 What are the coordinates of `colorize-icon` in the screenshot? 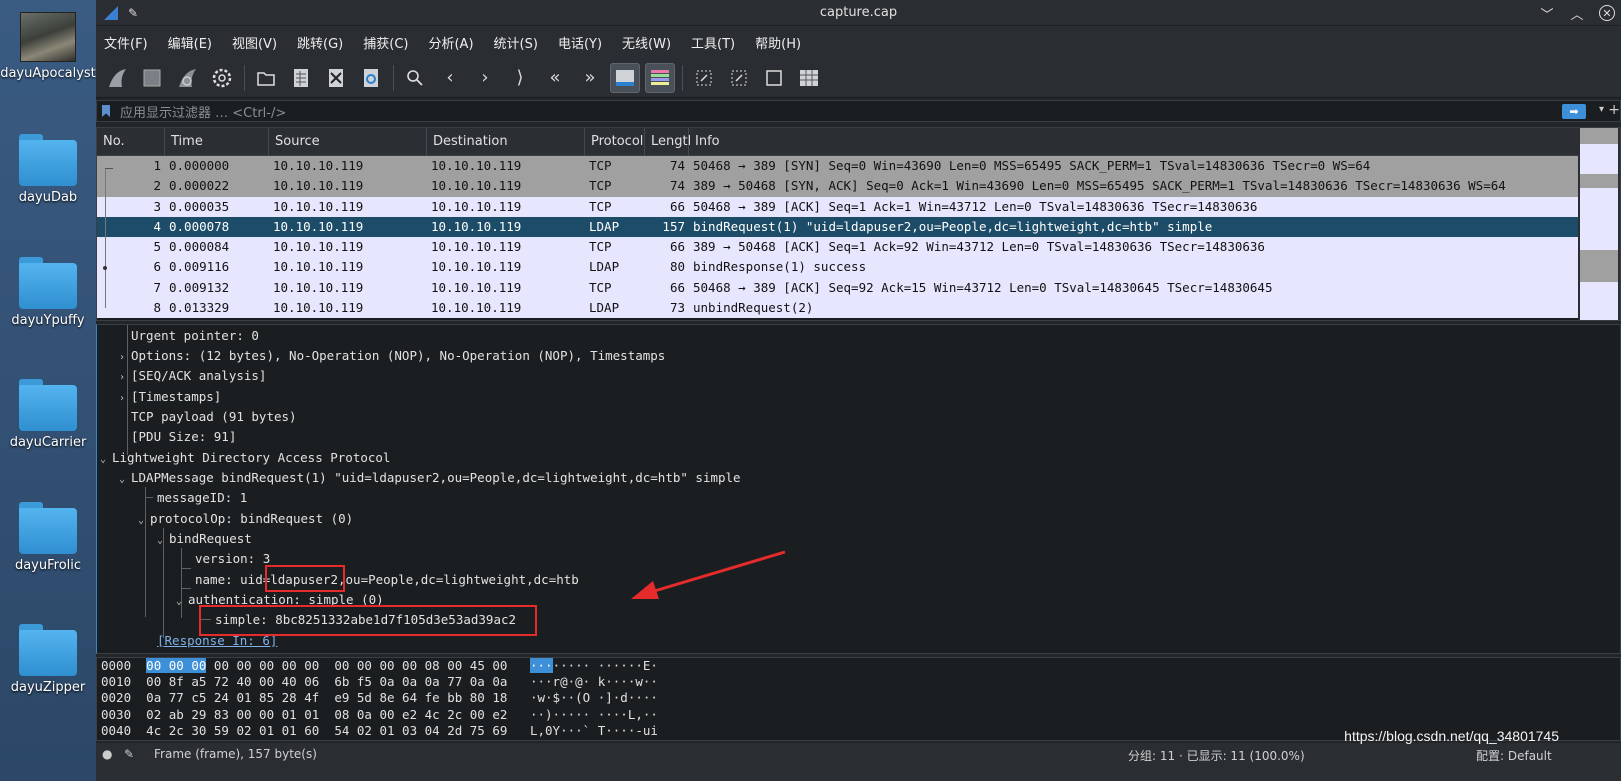 It's located at (660, 77).